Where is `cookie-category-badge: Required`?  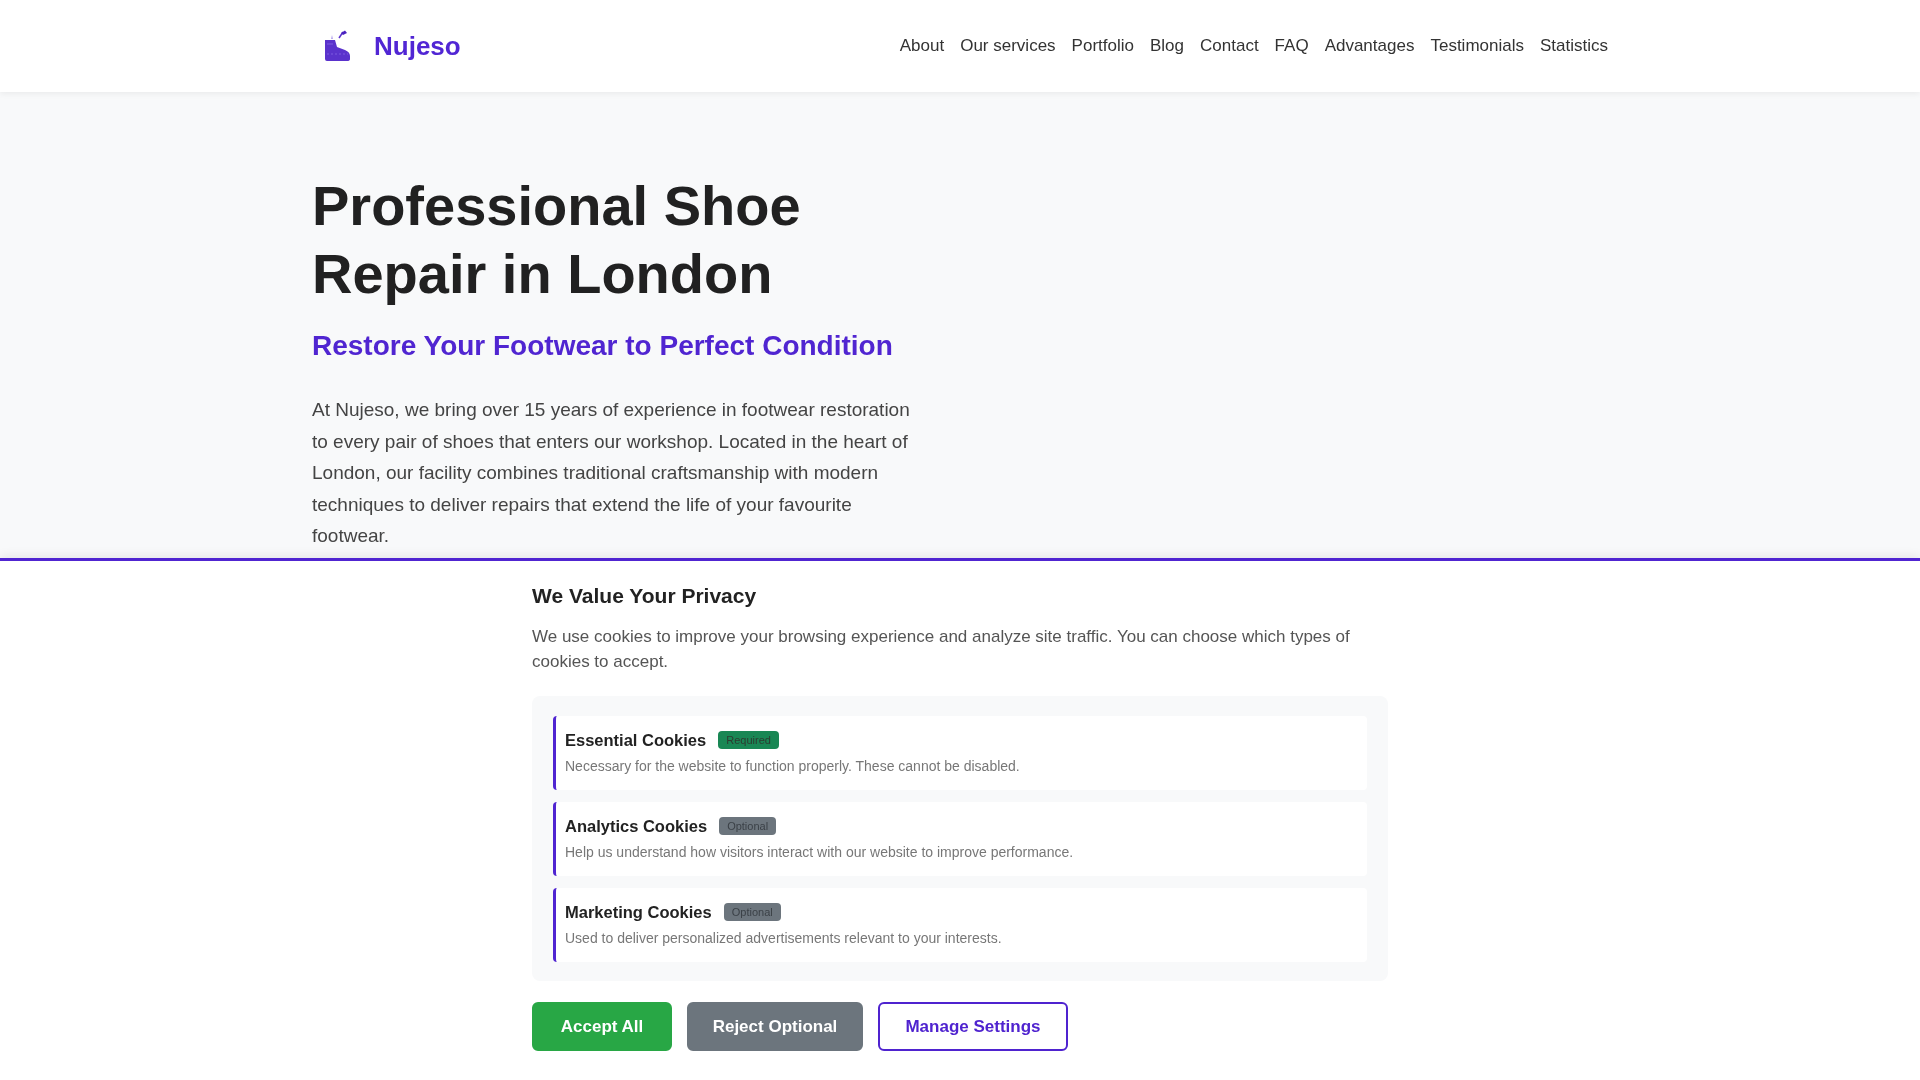
cookie-category-badge: Required is located at coordinates (748, 740).